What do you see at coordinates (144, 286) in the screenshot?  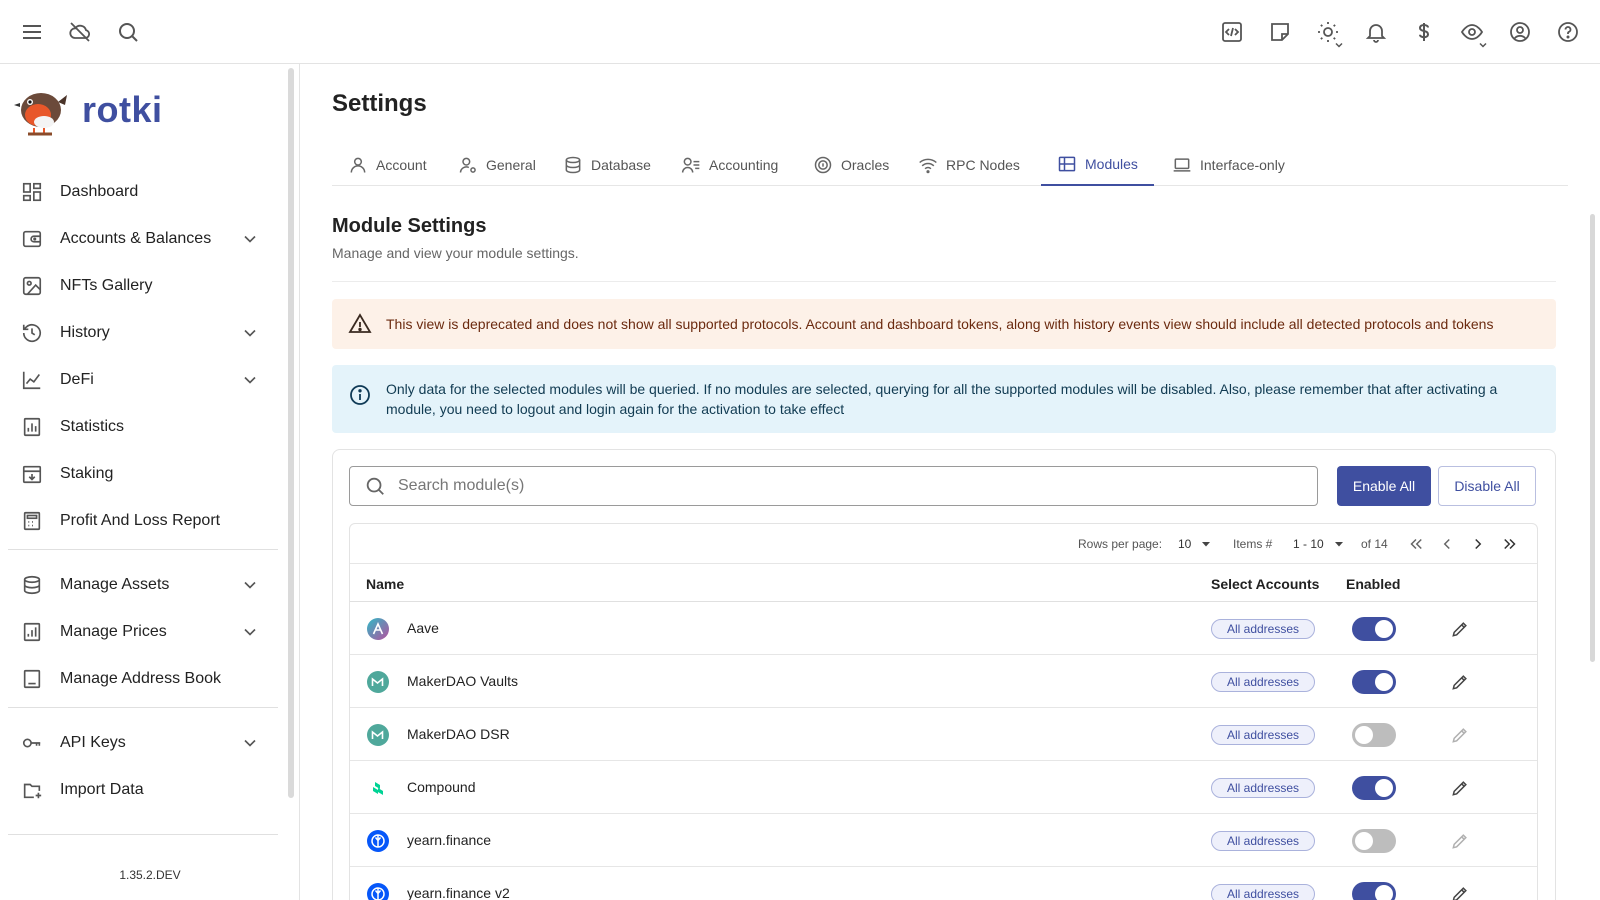 I see `sidebar-item-nfts-gallery: NFTs Gallery` at bounding box center [144, 286].